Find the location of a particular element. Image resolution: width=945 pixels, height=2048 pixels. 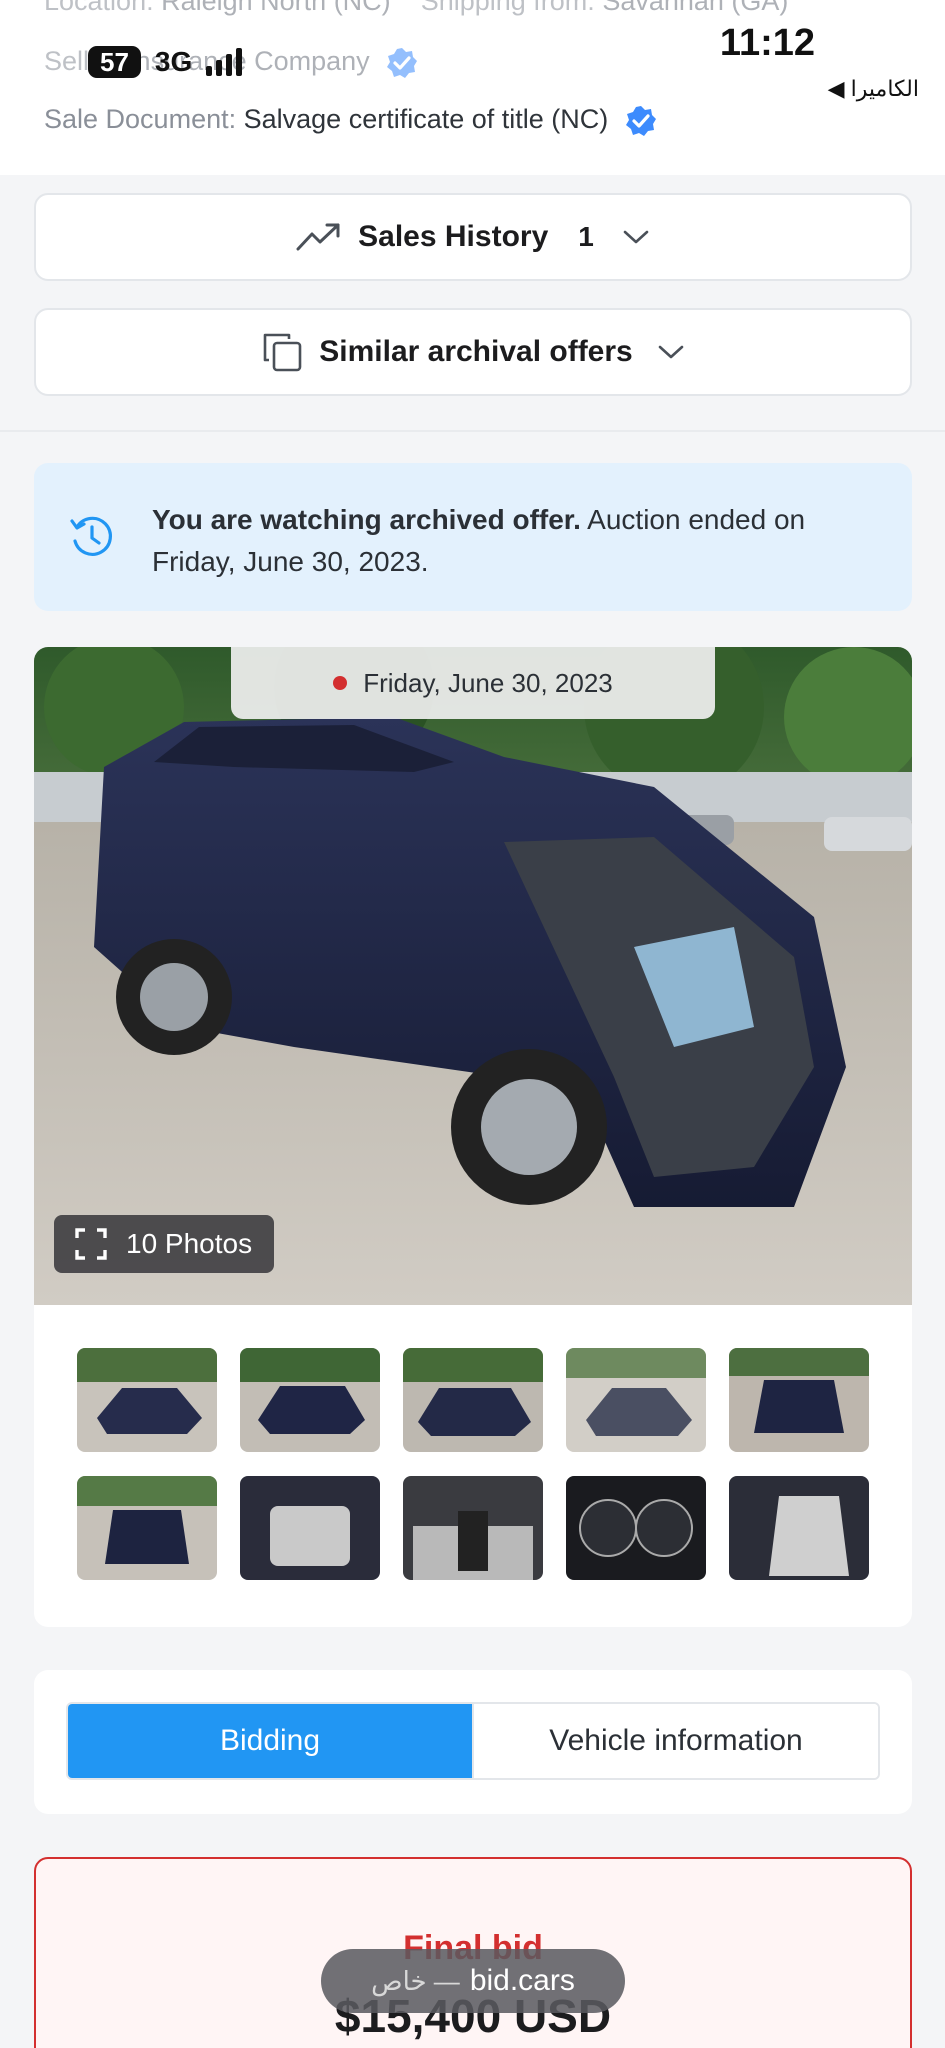

fullscreen-icon is located at coordinates (91, 1244).